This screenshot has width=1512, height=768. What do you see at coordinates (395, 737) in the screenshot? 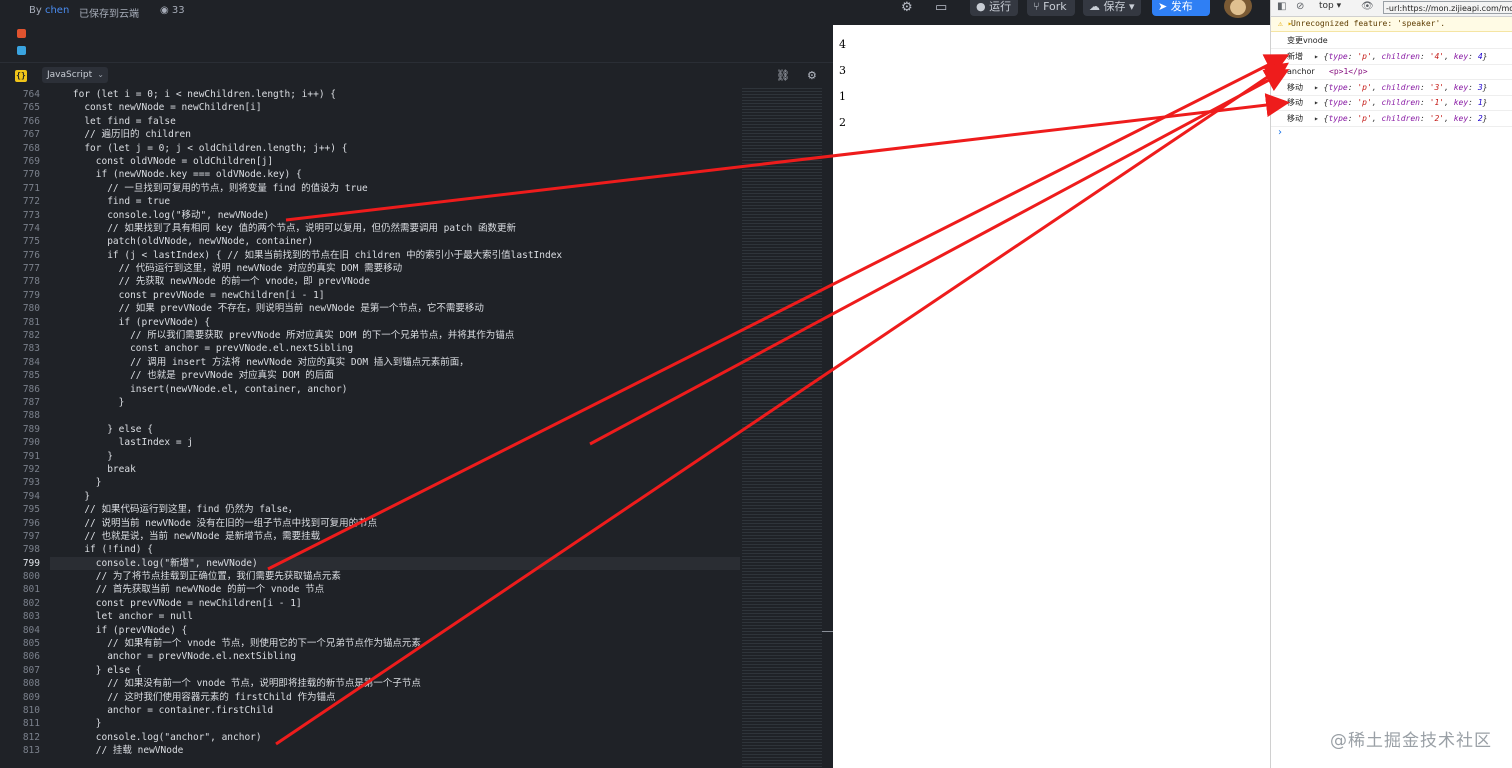
I see `code-line: console.log("anchor", anchor)` at bounding box center [395, 737].